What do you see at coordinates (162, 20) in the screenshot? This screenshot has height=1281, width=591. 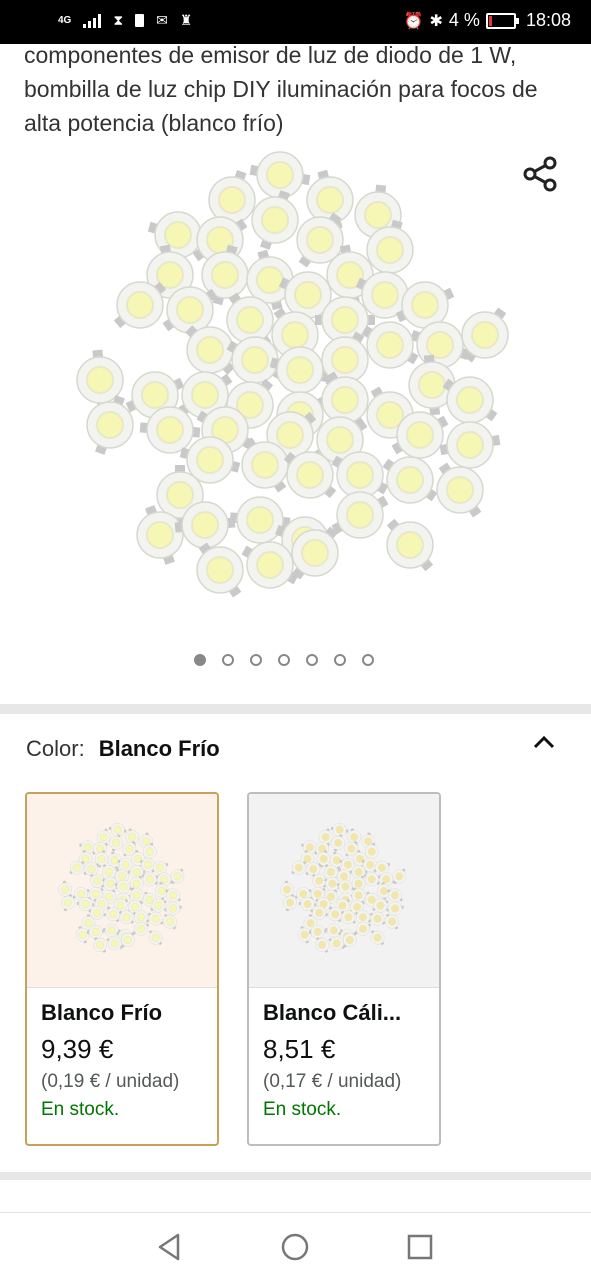 I see `mail-icon: ✉` at bounding box center [162, 20].